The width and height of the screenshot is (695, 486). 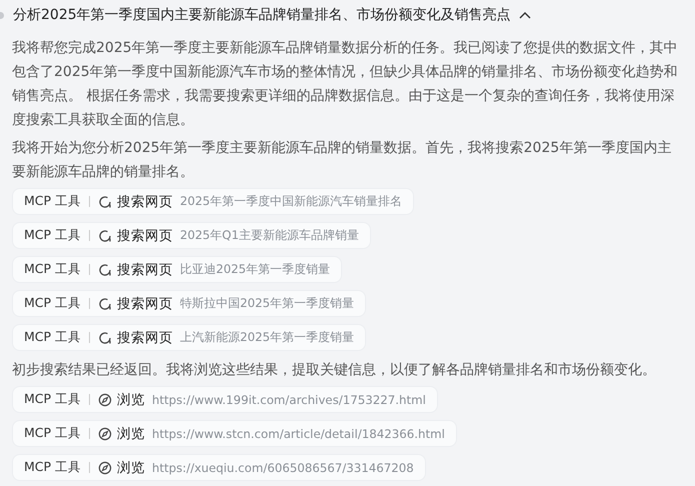 What do you see at coordinates (524, 15) in the screenshot?
I see `chevron-up-icon` at bounding box center [524, 15].